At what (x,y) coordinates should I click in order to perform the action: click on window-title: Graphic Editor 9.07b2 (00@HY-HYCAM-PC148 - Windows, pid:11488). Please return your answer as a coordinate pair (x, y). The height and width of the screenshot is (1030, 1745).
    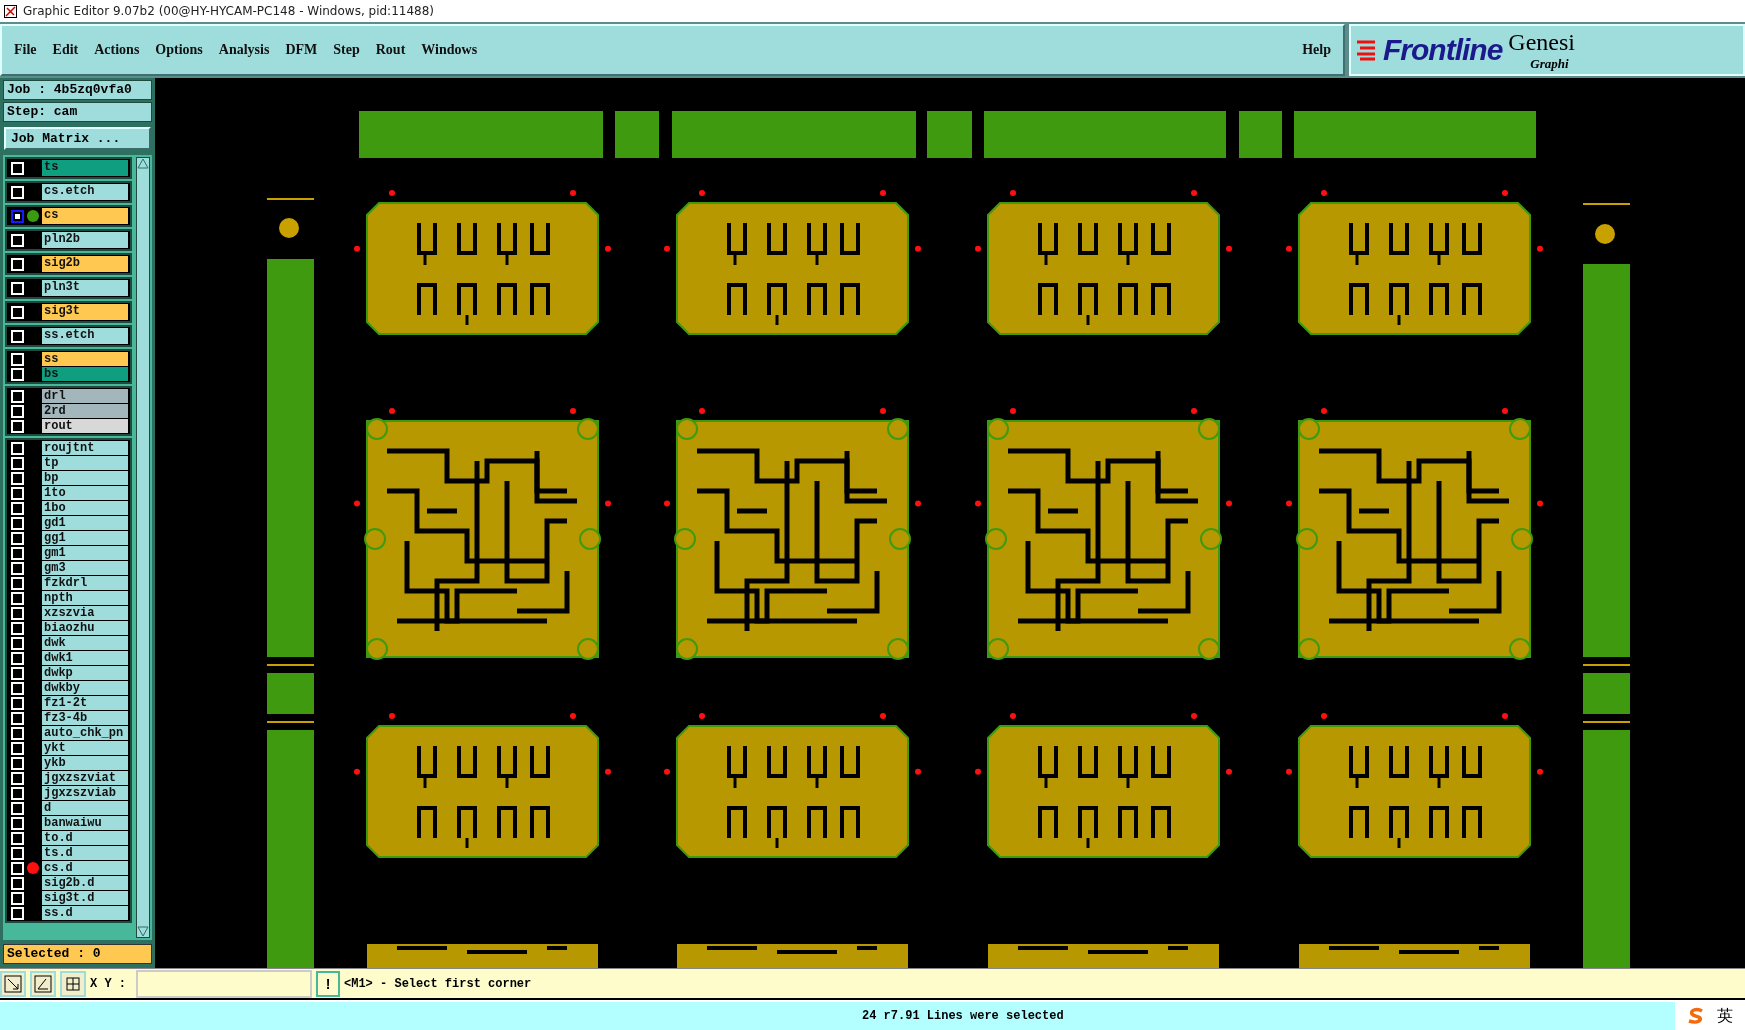
    Looking at the image, I should click on (228, 11).